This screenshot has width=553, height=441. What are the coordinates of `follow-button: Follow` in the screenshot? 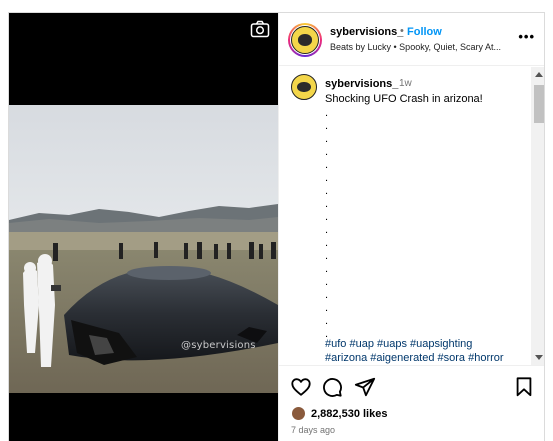 It's located at (424, 32).